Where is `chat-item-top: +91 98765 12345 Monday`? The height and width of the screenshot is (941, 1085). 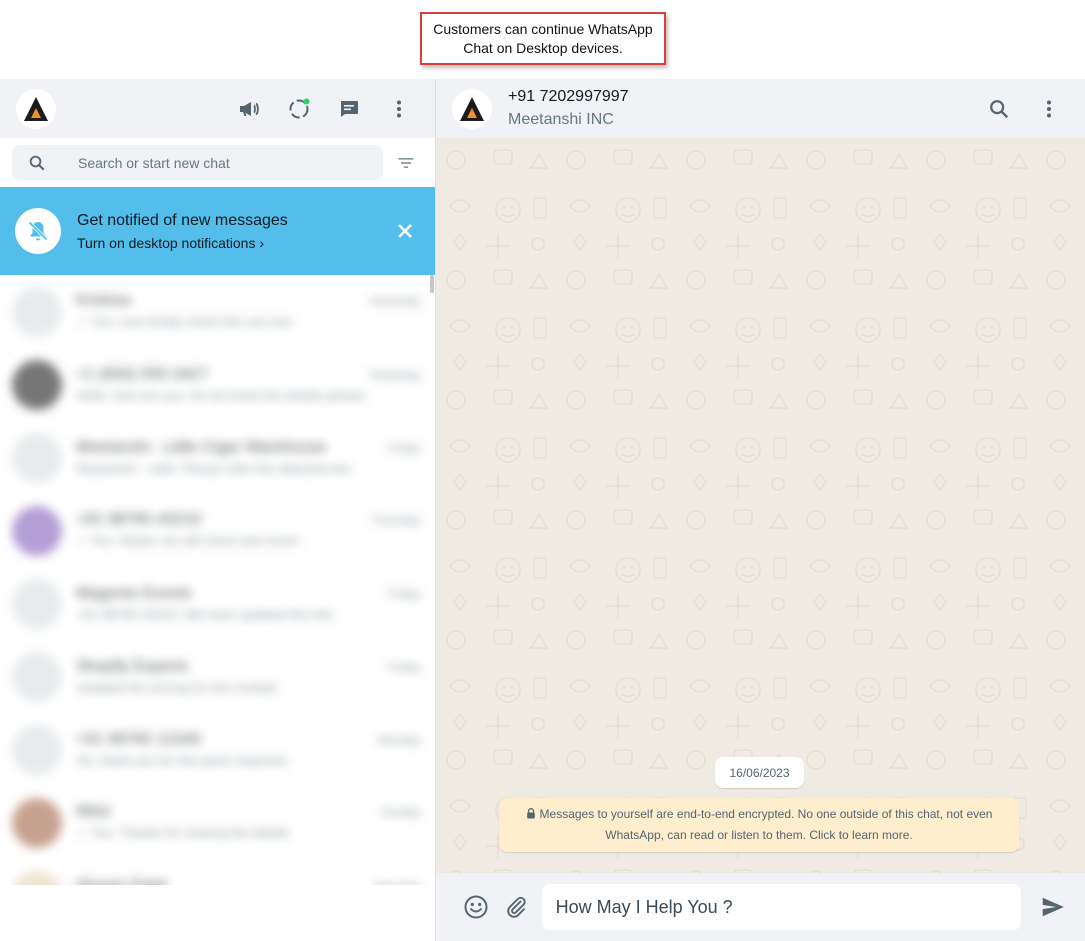
chat-item-top: +91 98765 12345 Monday is located at coordinates (248, 740).